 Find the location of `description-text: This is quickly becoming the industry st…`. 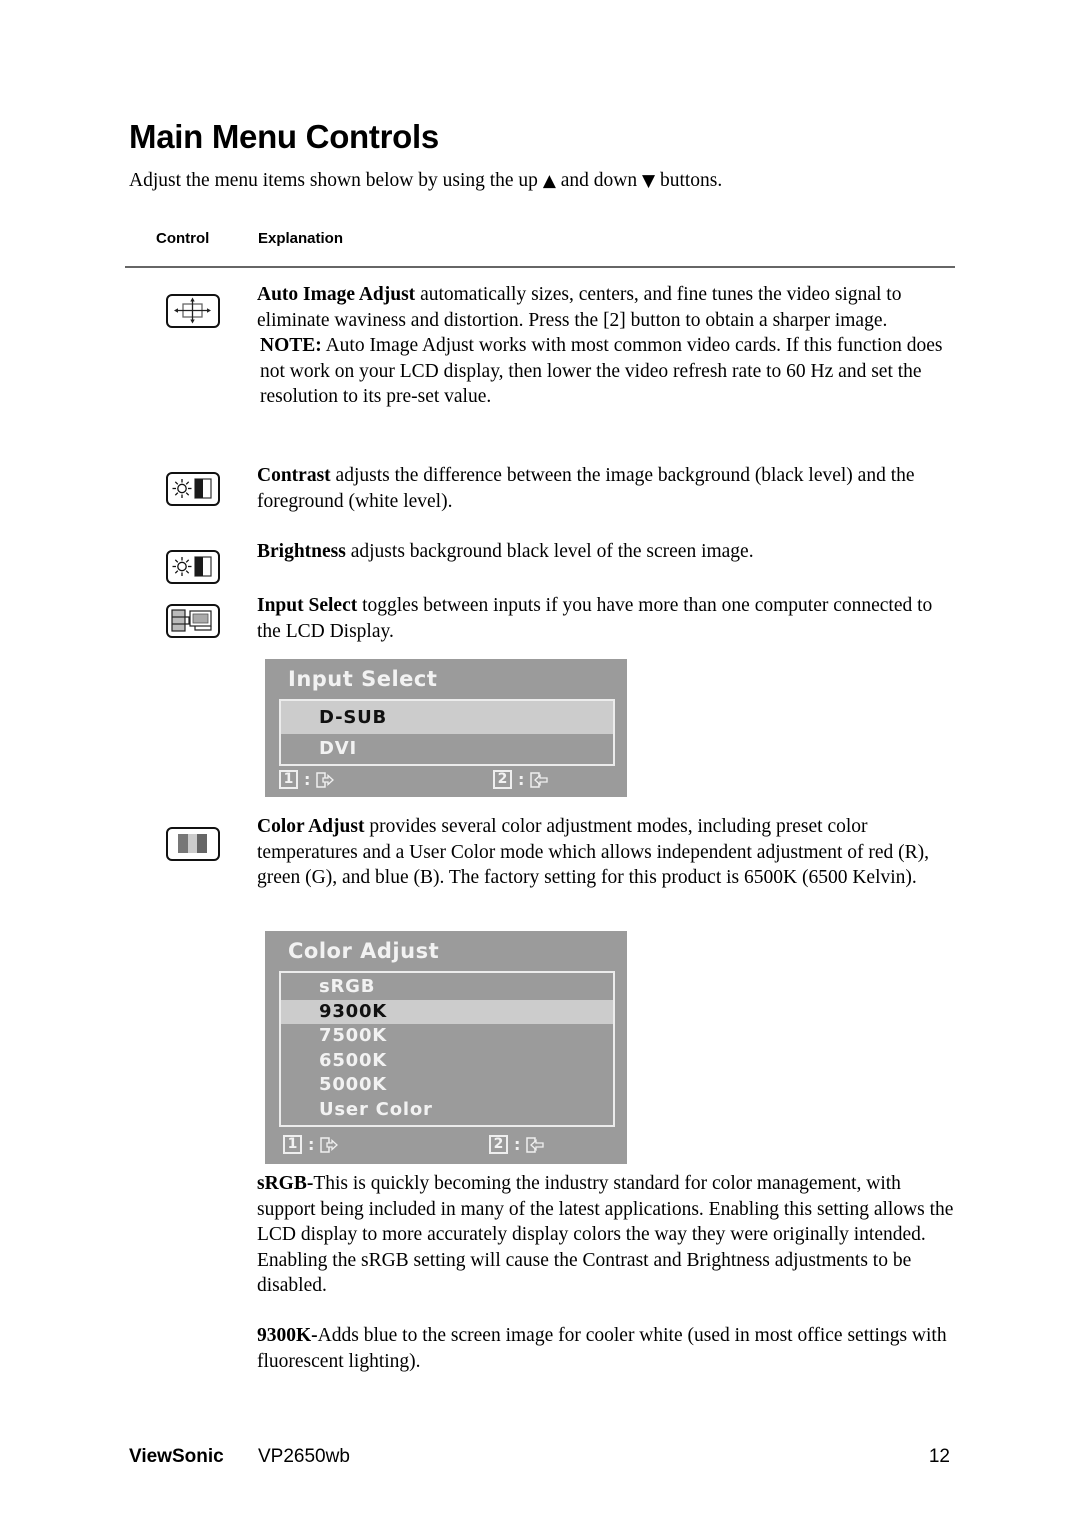

description-text: This is quickly becoming the industry st… is located at coordinates (605, 1234).